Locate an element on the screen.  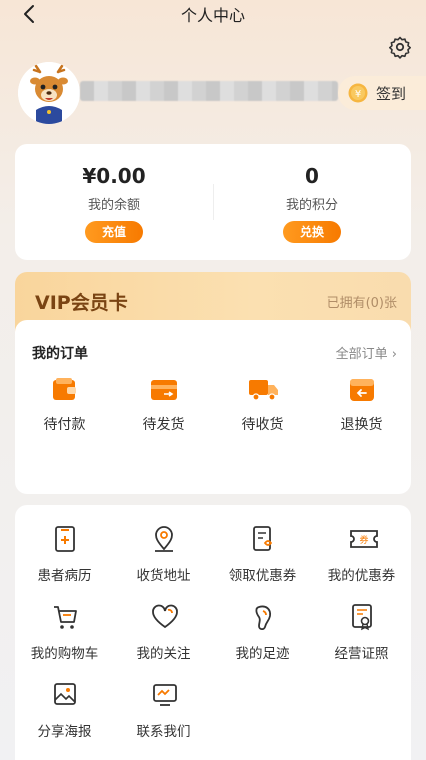
redeem-button: 兑换 is located at coordinates (312, 232).